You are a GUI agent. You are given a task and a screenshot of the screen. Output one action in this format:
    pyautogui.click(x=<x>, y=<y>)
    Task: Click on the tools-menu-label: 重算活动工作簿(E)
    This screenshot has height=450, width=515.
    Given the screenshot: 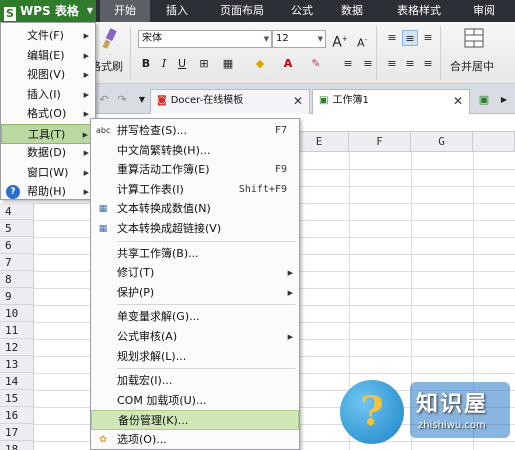 What is the action you would take?
    pyautogui.click(x=163, y=170)
    